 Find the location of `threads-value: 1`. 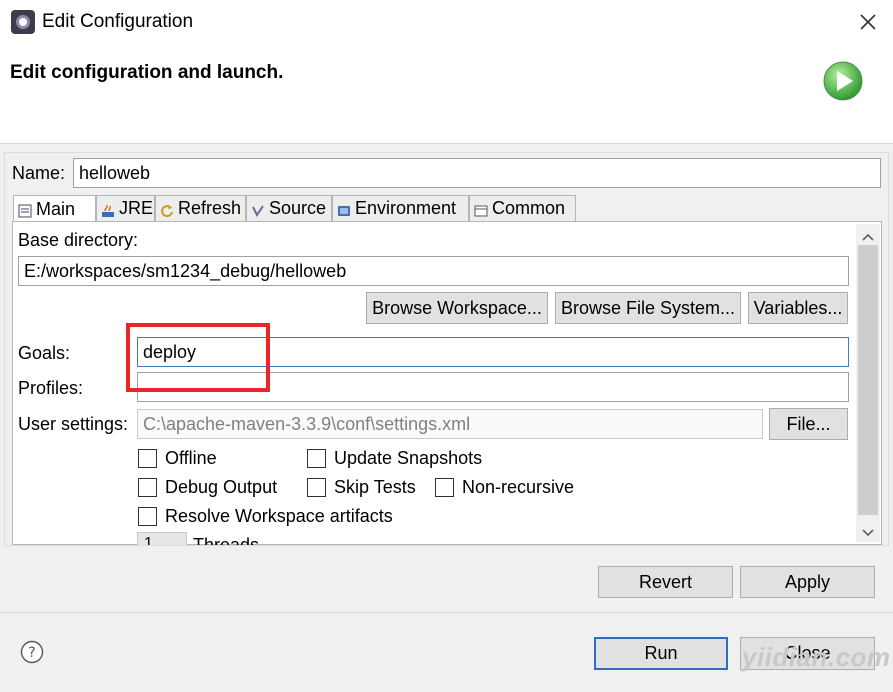

threads-value: 1 is located at coordinates (148, 540).